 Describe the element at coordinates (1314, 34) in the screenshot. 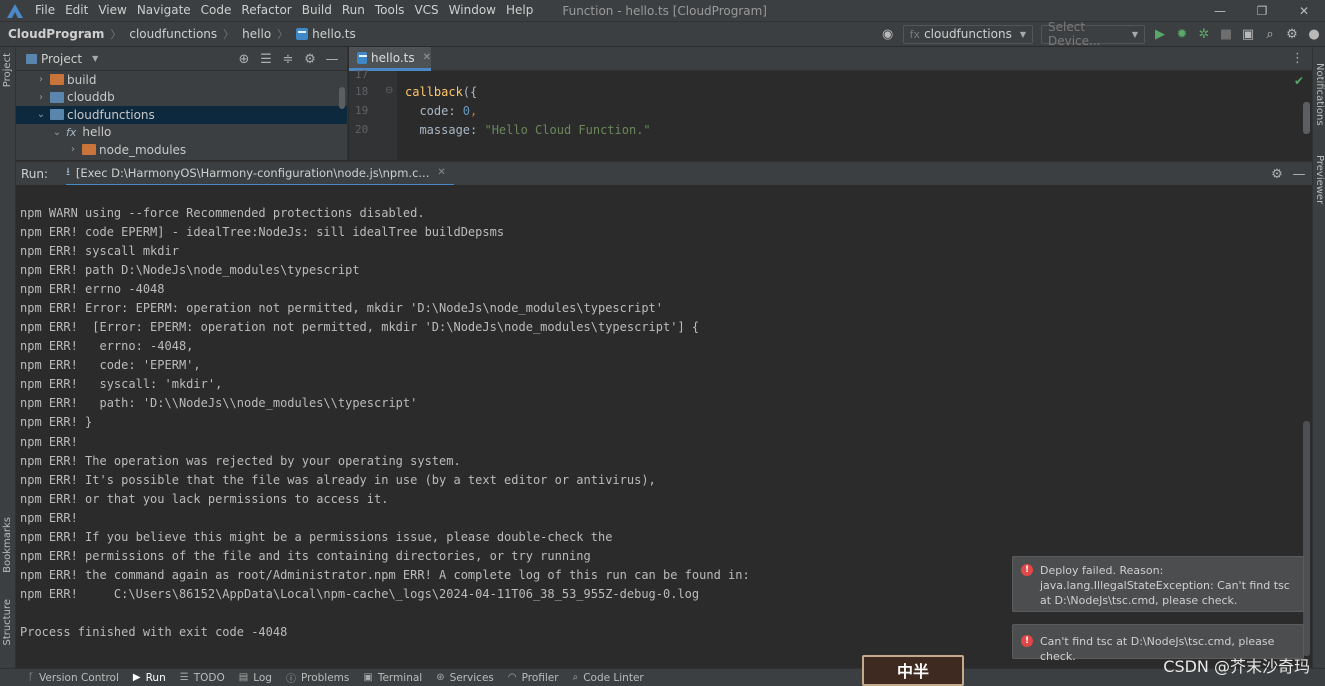

I see `account-icon: ●` at that location.